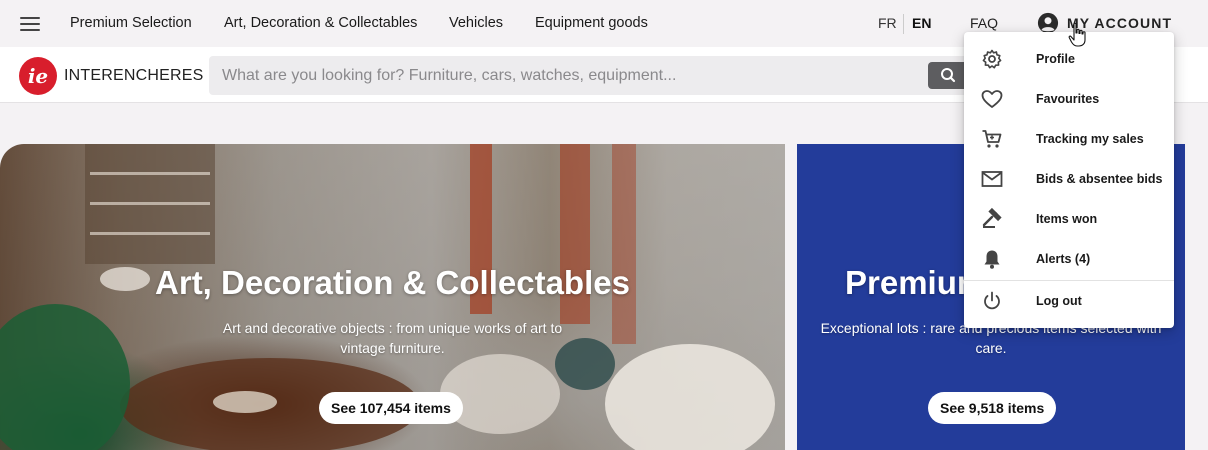 Image resolution: width=1208 pixels, height=450 pixels. What do you see at coordinates (992, 99) in the screenshot?
I see `heart-icon` at bounding box center [992, 99].